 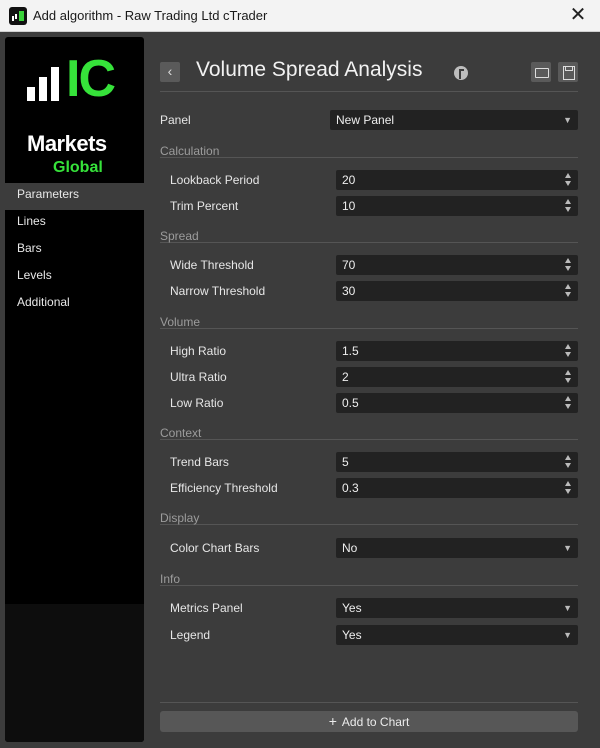 What do you see at coordinates (74, 277) in the screenshot?
I see `sidebar-item-levels: Levels` at bounding box center [74, 277].